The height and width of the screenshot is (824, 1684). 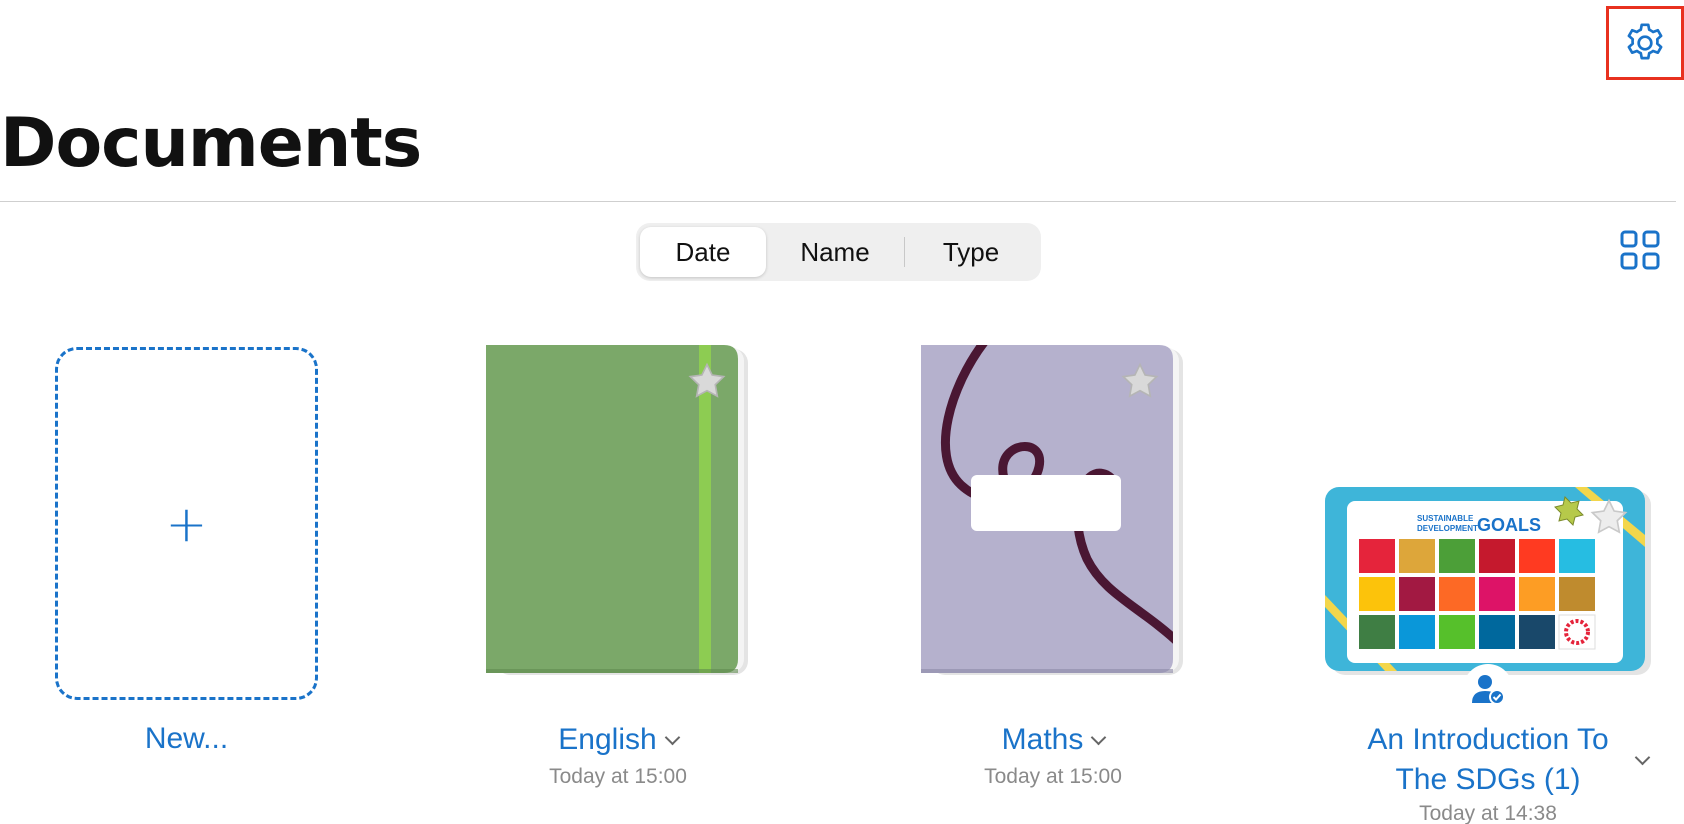 I want to click on sort-by-type-button: Type, so click(x=971, y=252).